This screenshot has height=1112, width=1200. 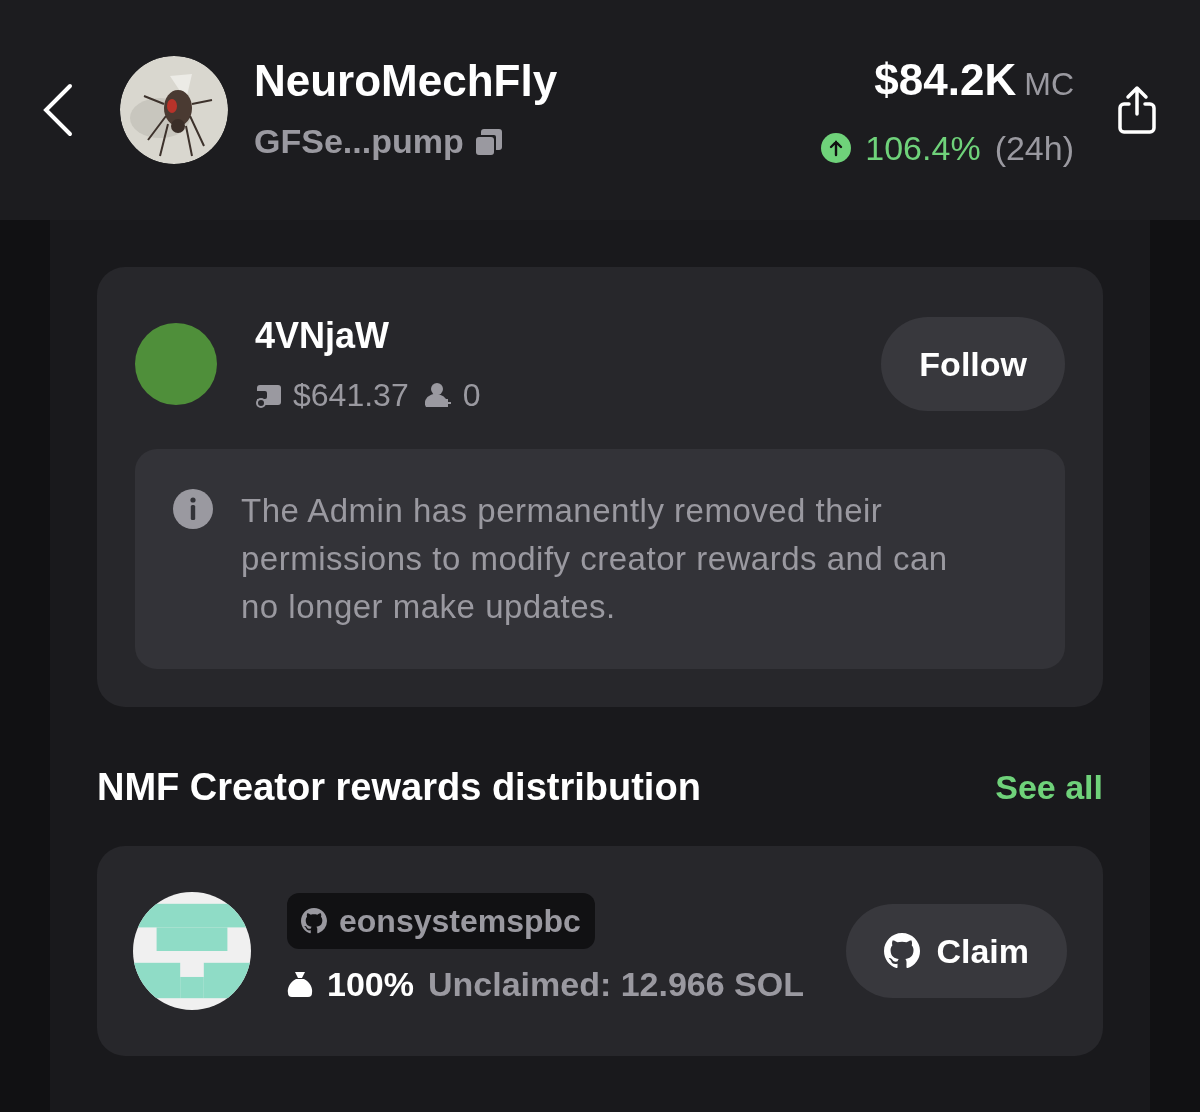 What do you see at coordinates (438, 395) in the screenshot?
I see `followers-icon` at bounding box center [438, 395].